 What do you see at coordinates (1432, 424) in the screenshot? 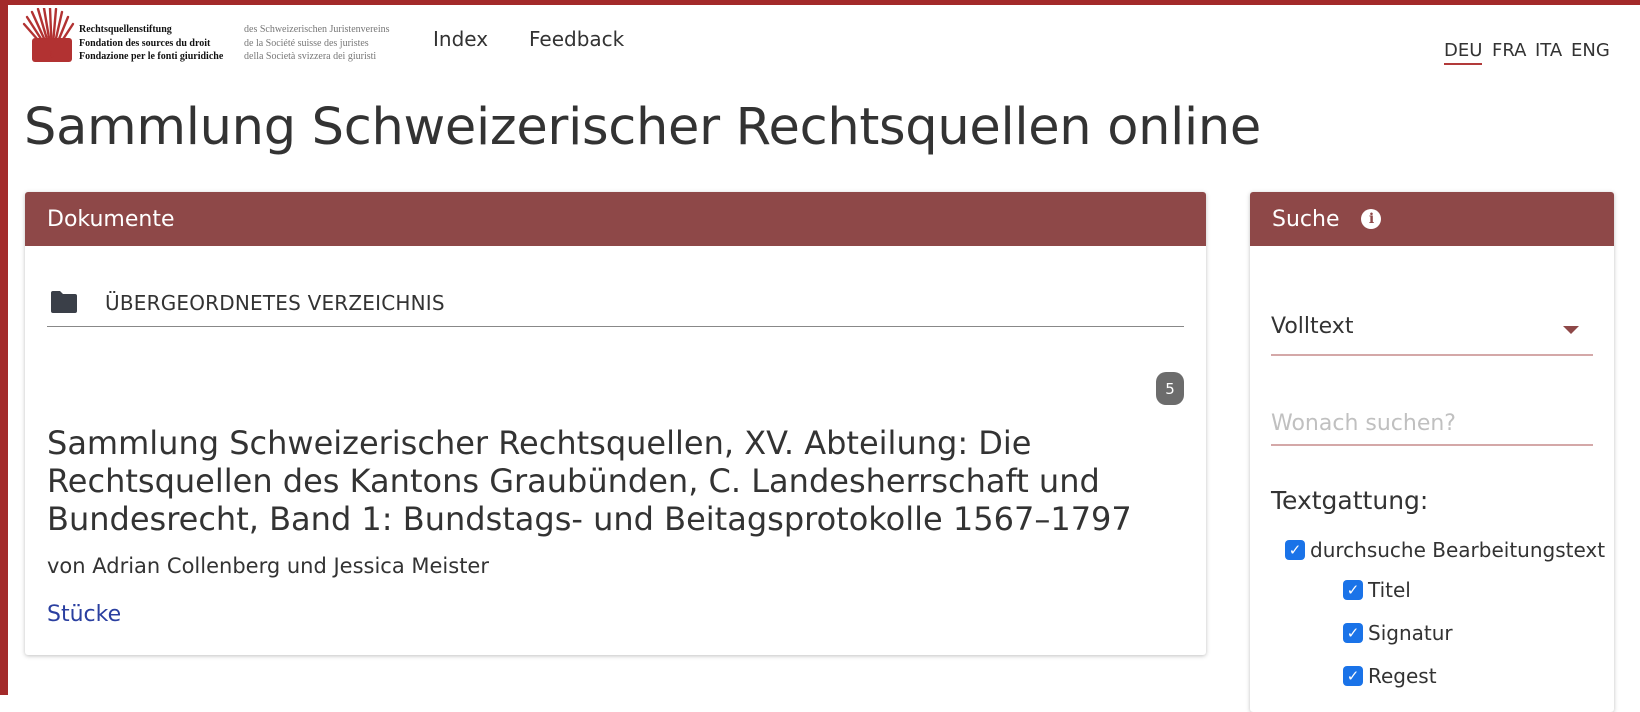
I see `search-input` at bounding box center [1432, 424].